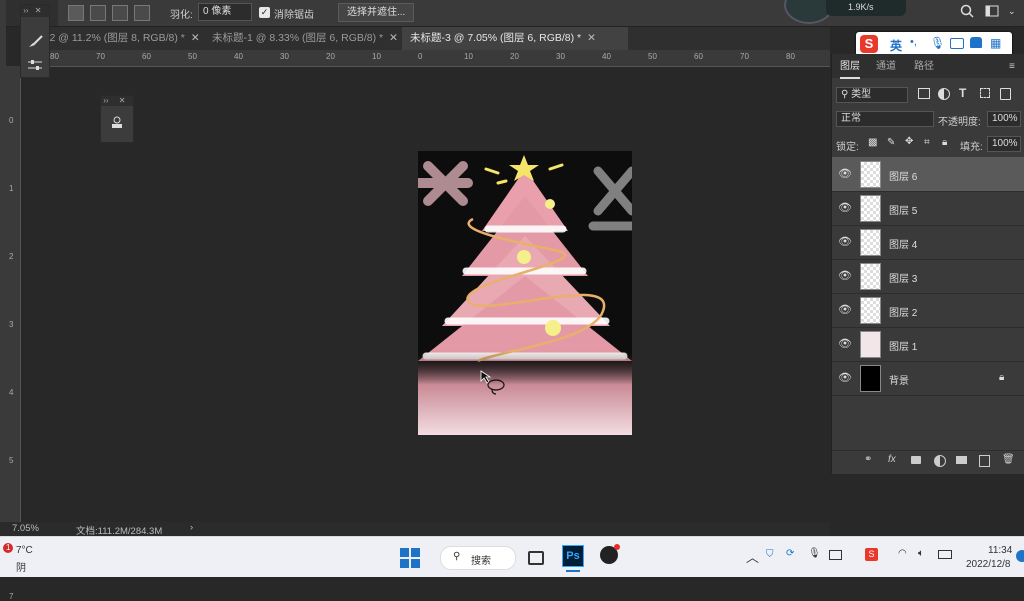 The height and width of the screenshot is (601, 1024). Describe the element at coordinates (1012, 66) in the screenshot. I see `panel-menu-icon: ≡` at that location.